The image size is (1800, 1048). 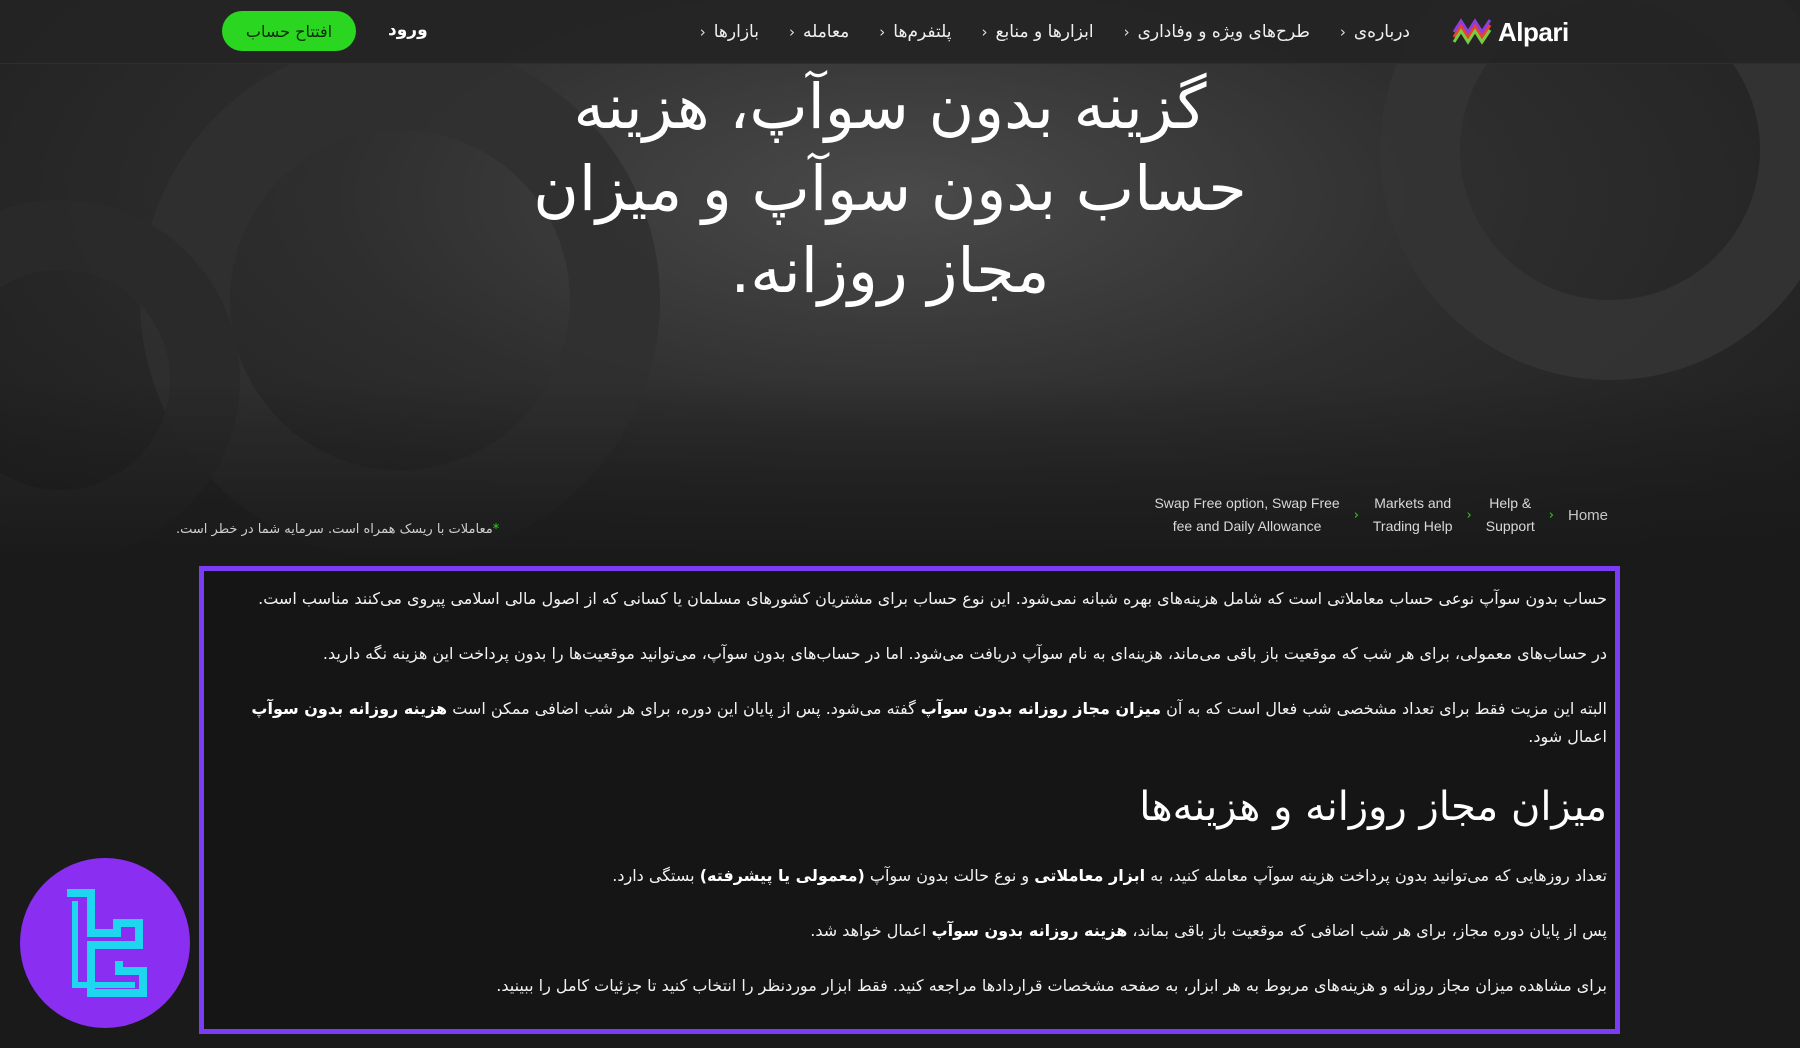 I want to click on brand-name: Alpari, so click(x=1533, y=31).